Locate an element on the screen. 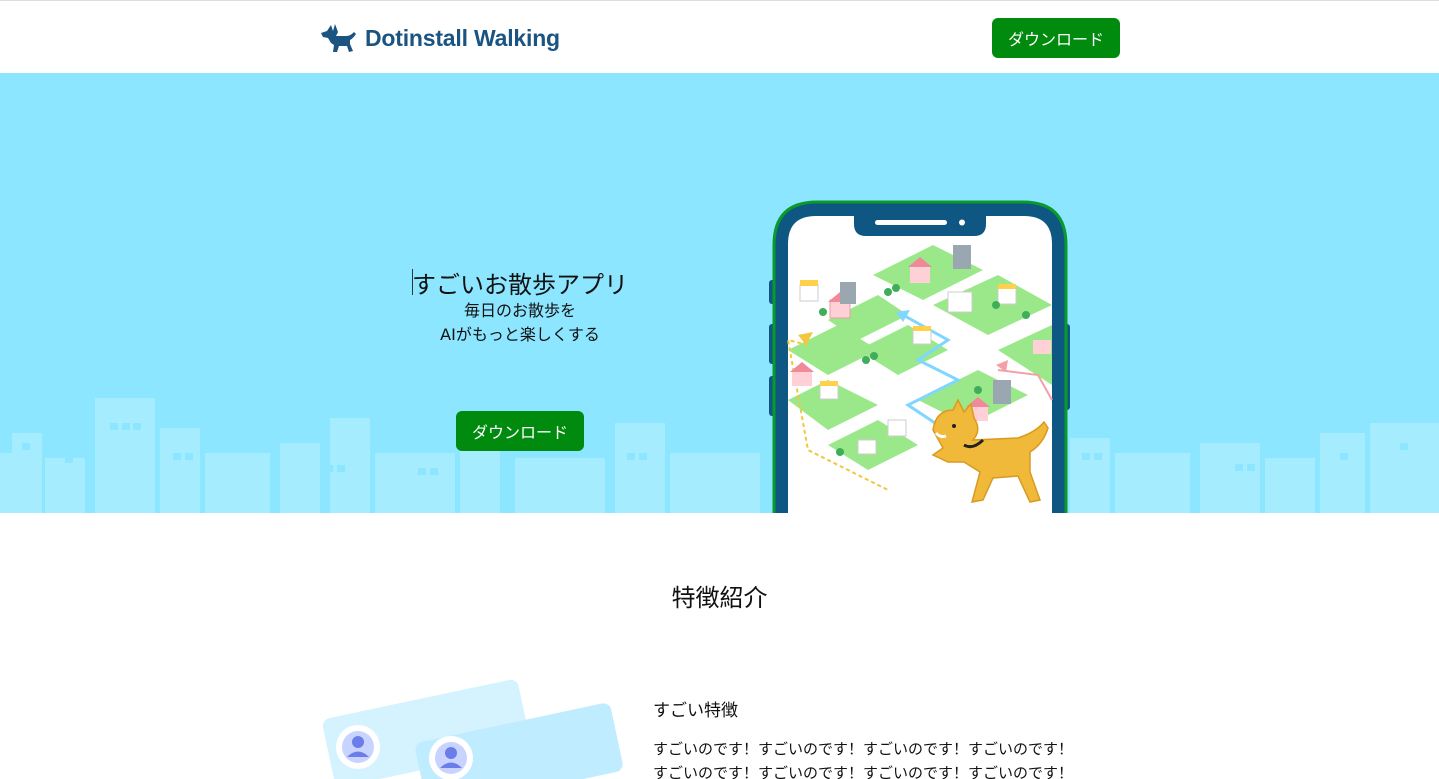  header-download-button: ダウンロード is located at coordinates (1056, 38).